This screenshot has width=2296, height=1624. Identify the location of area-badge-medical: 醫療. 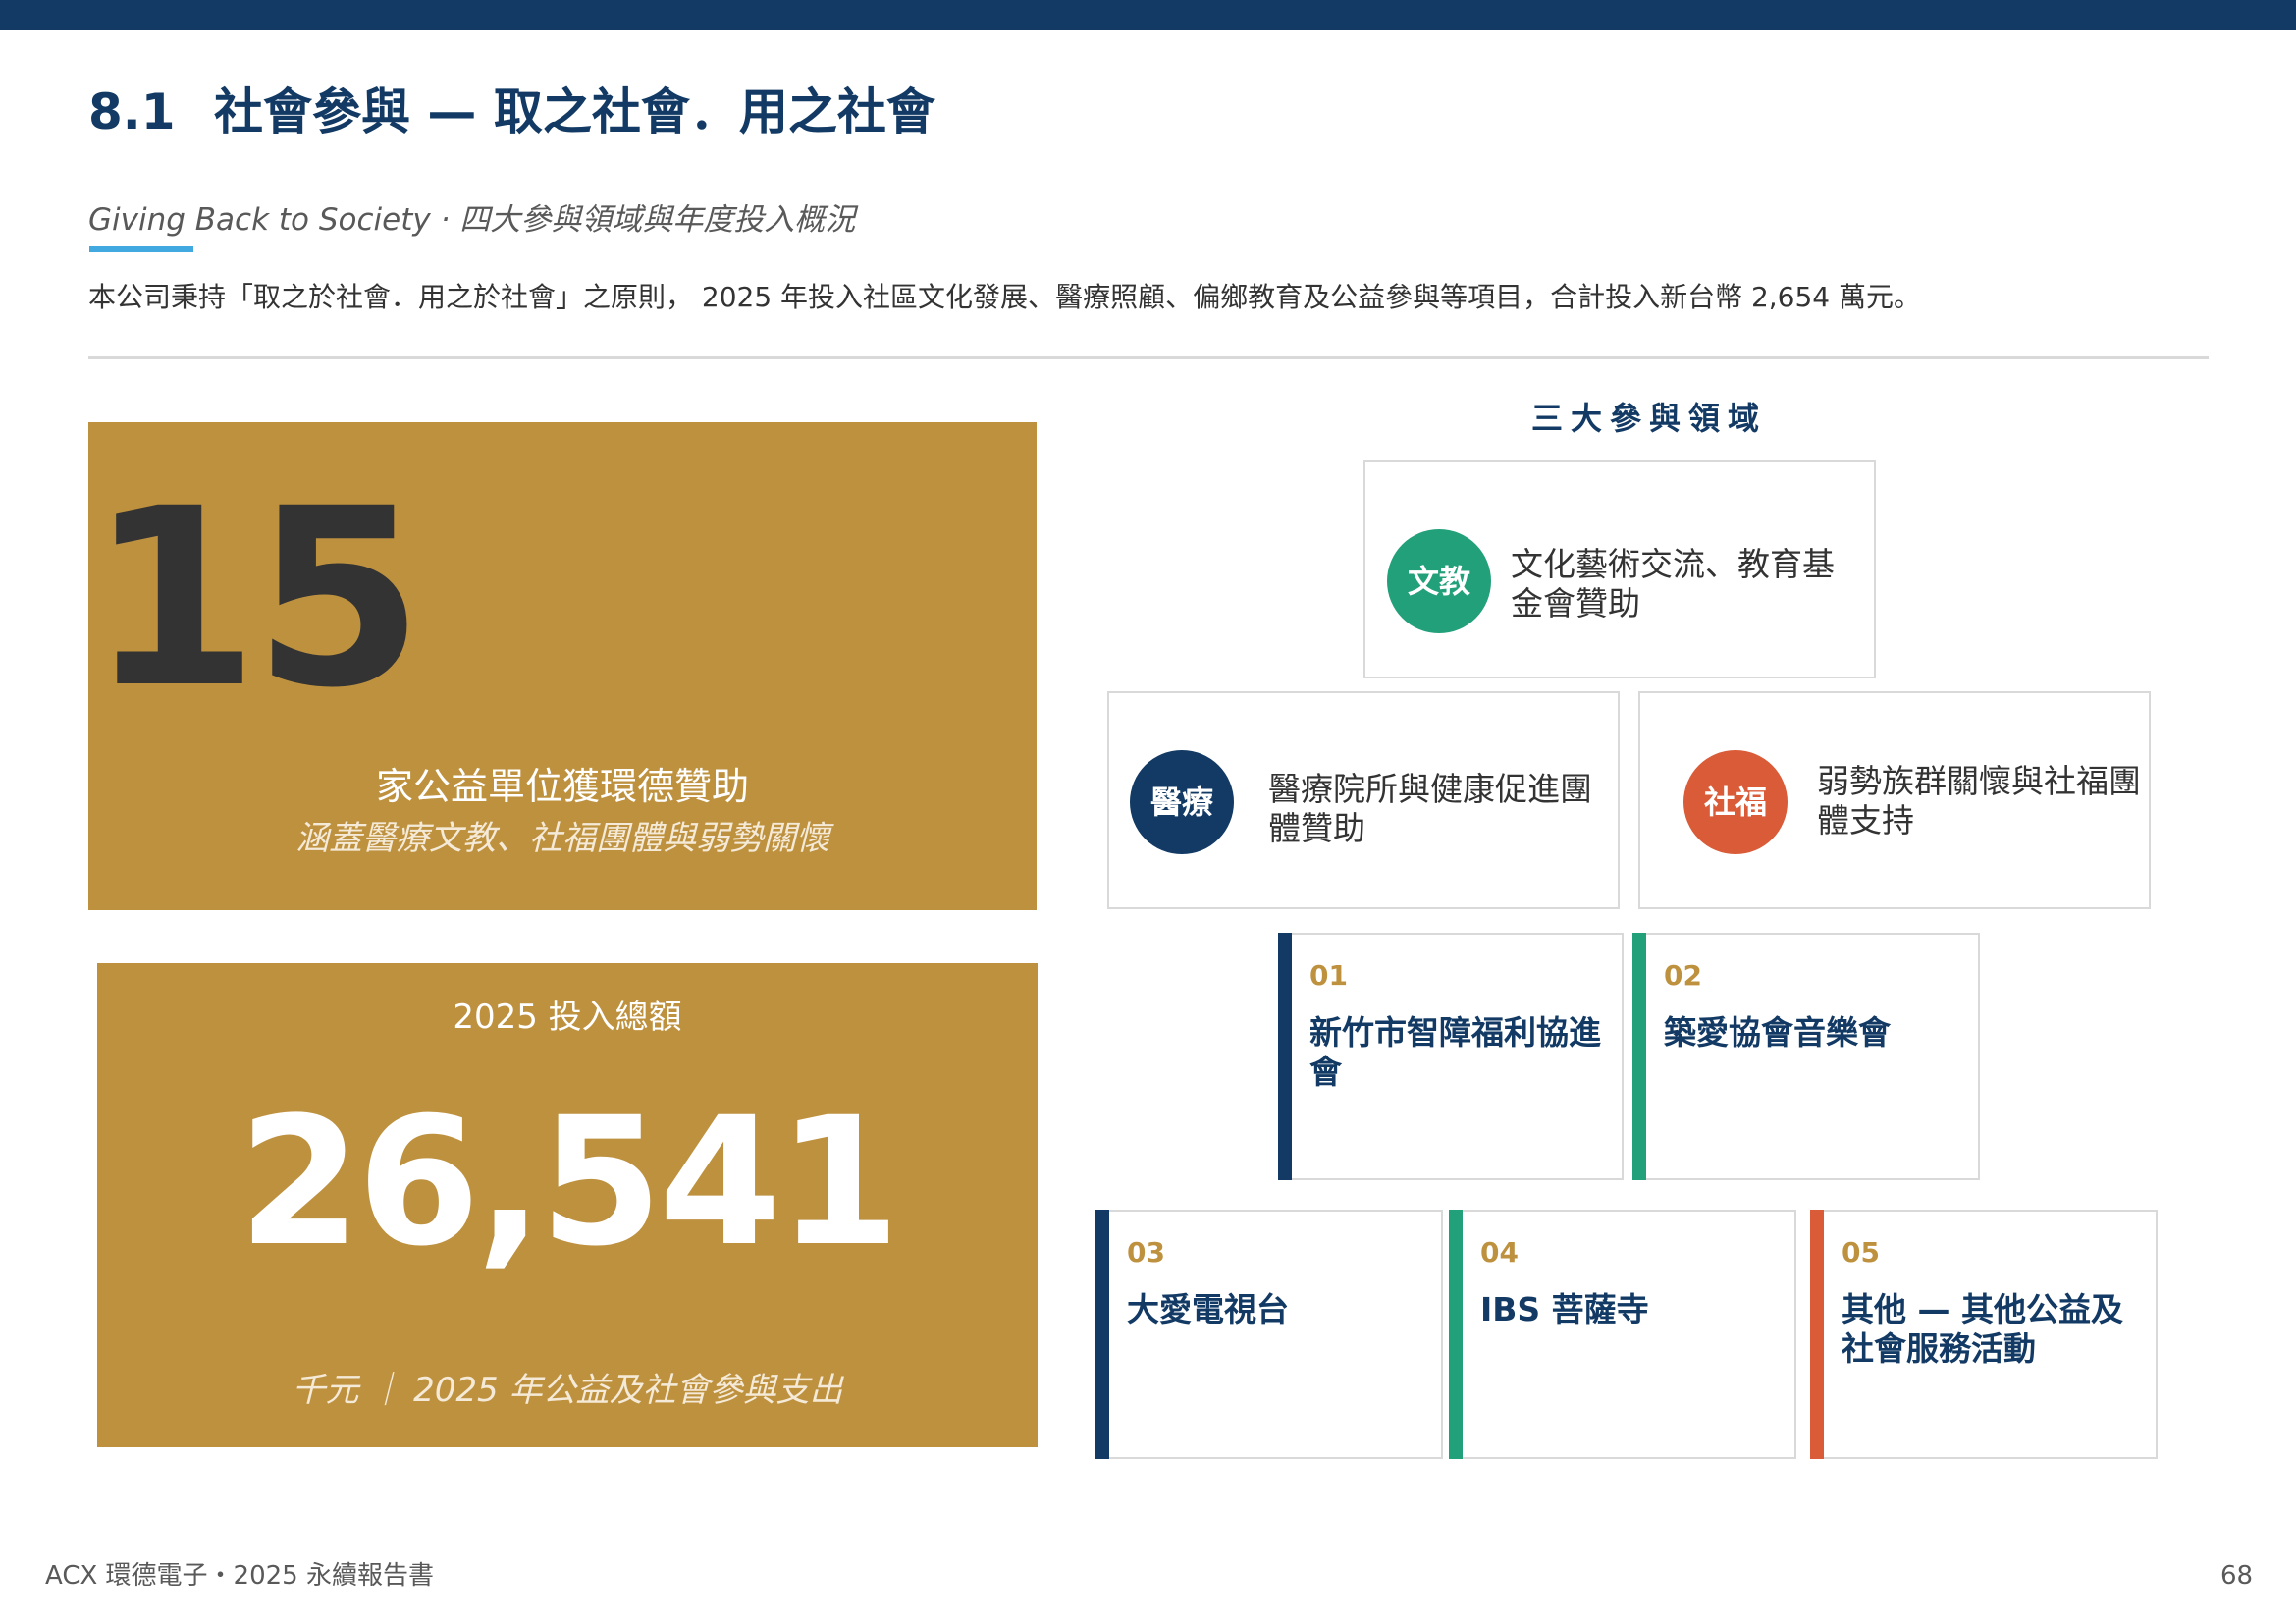
(1182, 802).